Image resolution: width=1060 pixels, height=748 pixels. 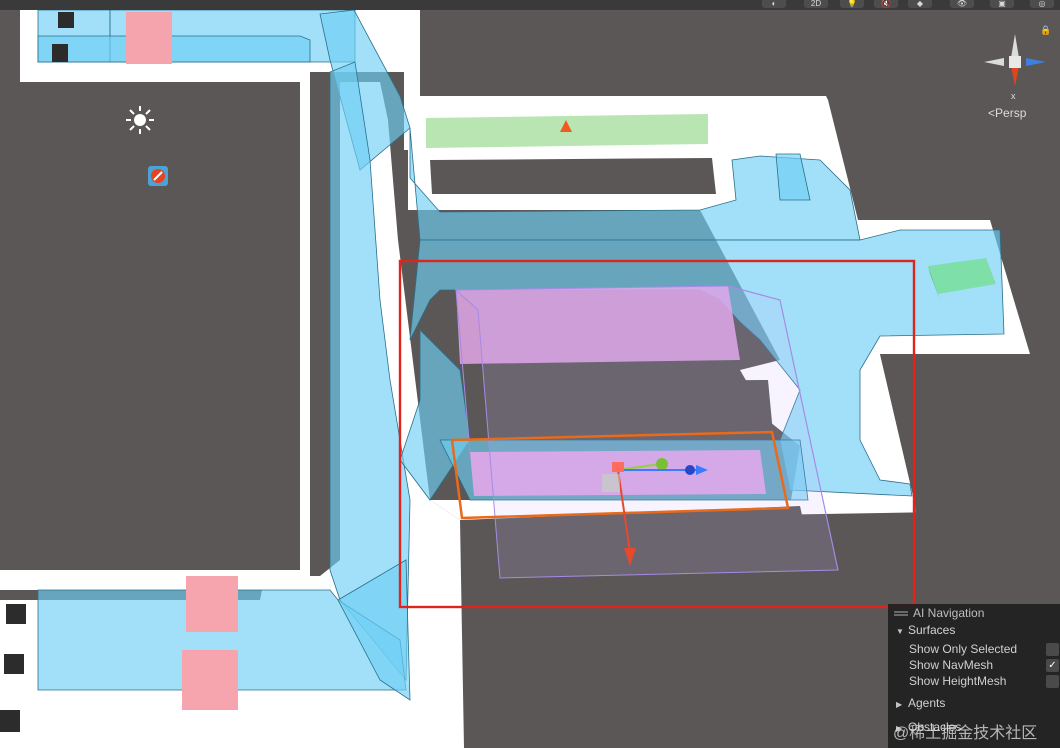 What do you see at coordinates (899, 704) in the screenshot?
I see `chevron-right-icon: ▶` at bounding box center [899, 704].